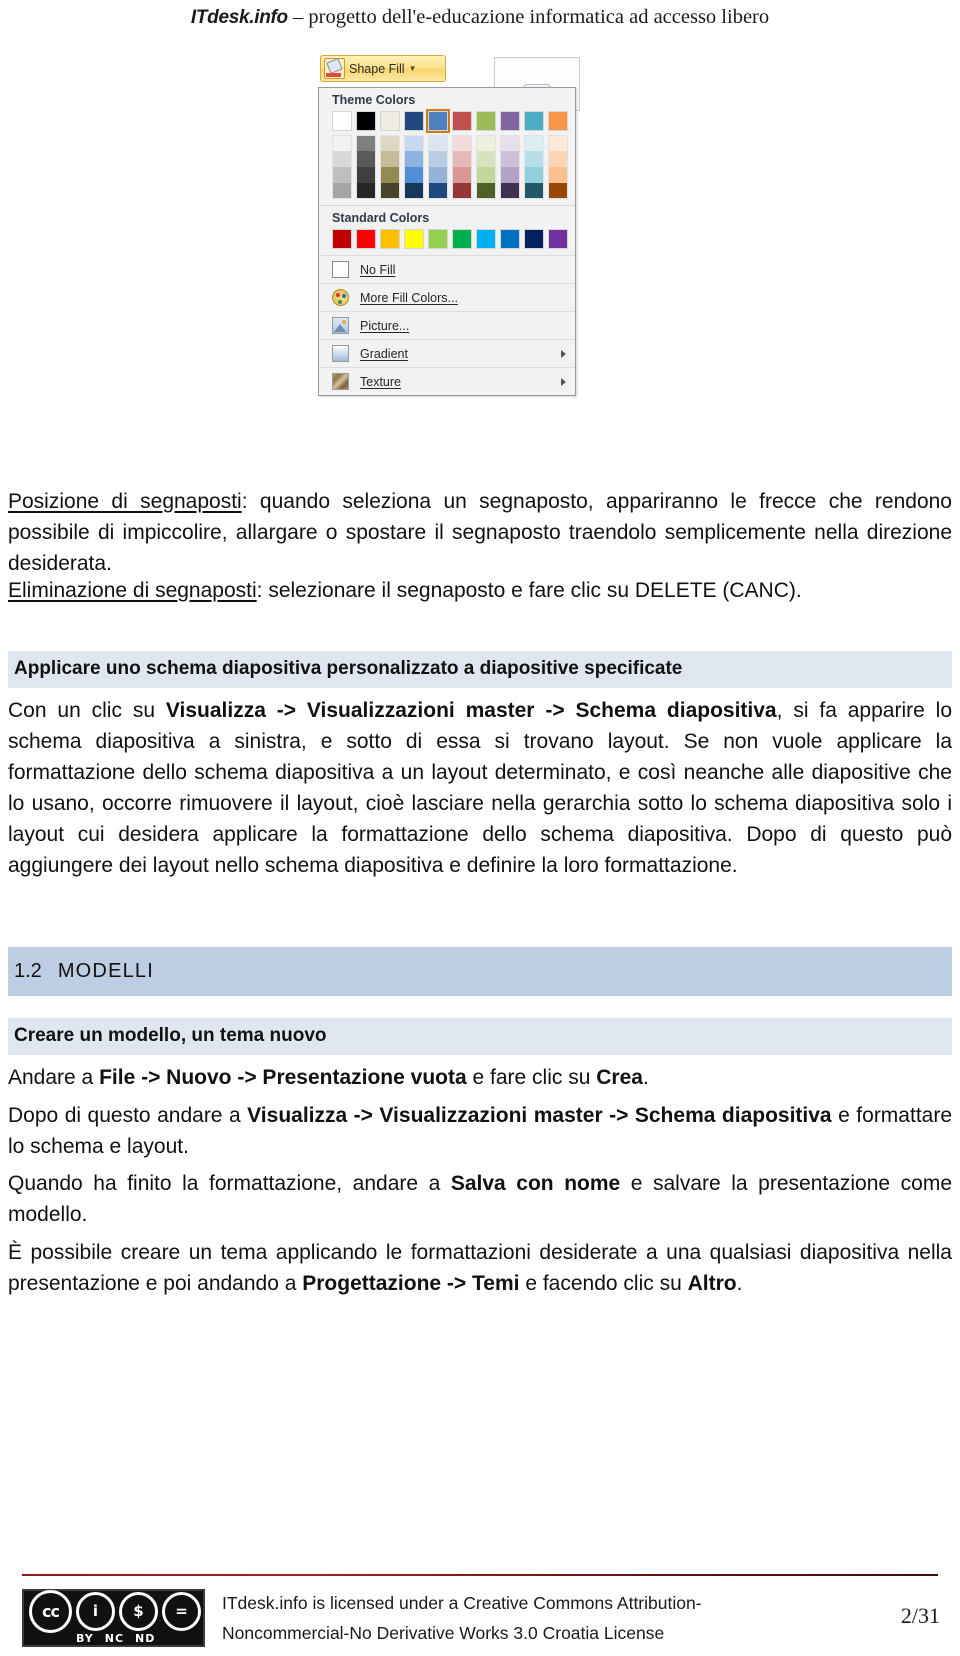 This screenshot has width=960, height=1656. What do you see at coordinates (447, 269) in the screenshot?
I see `fill-menu-item: No Fill` at bounding box center [447, 269].